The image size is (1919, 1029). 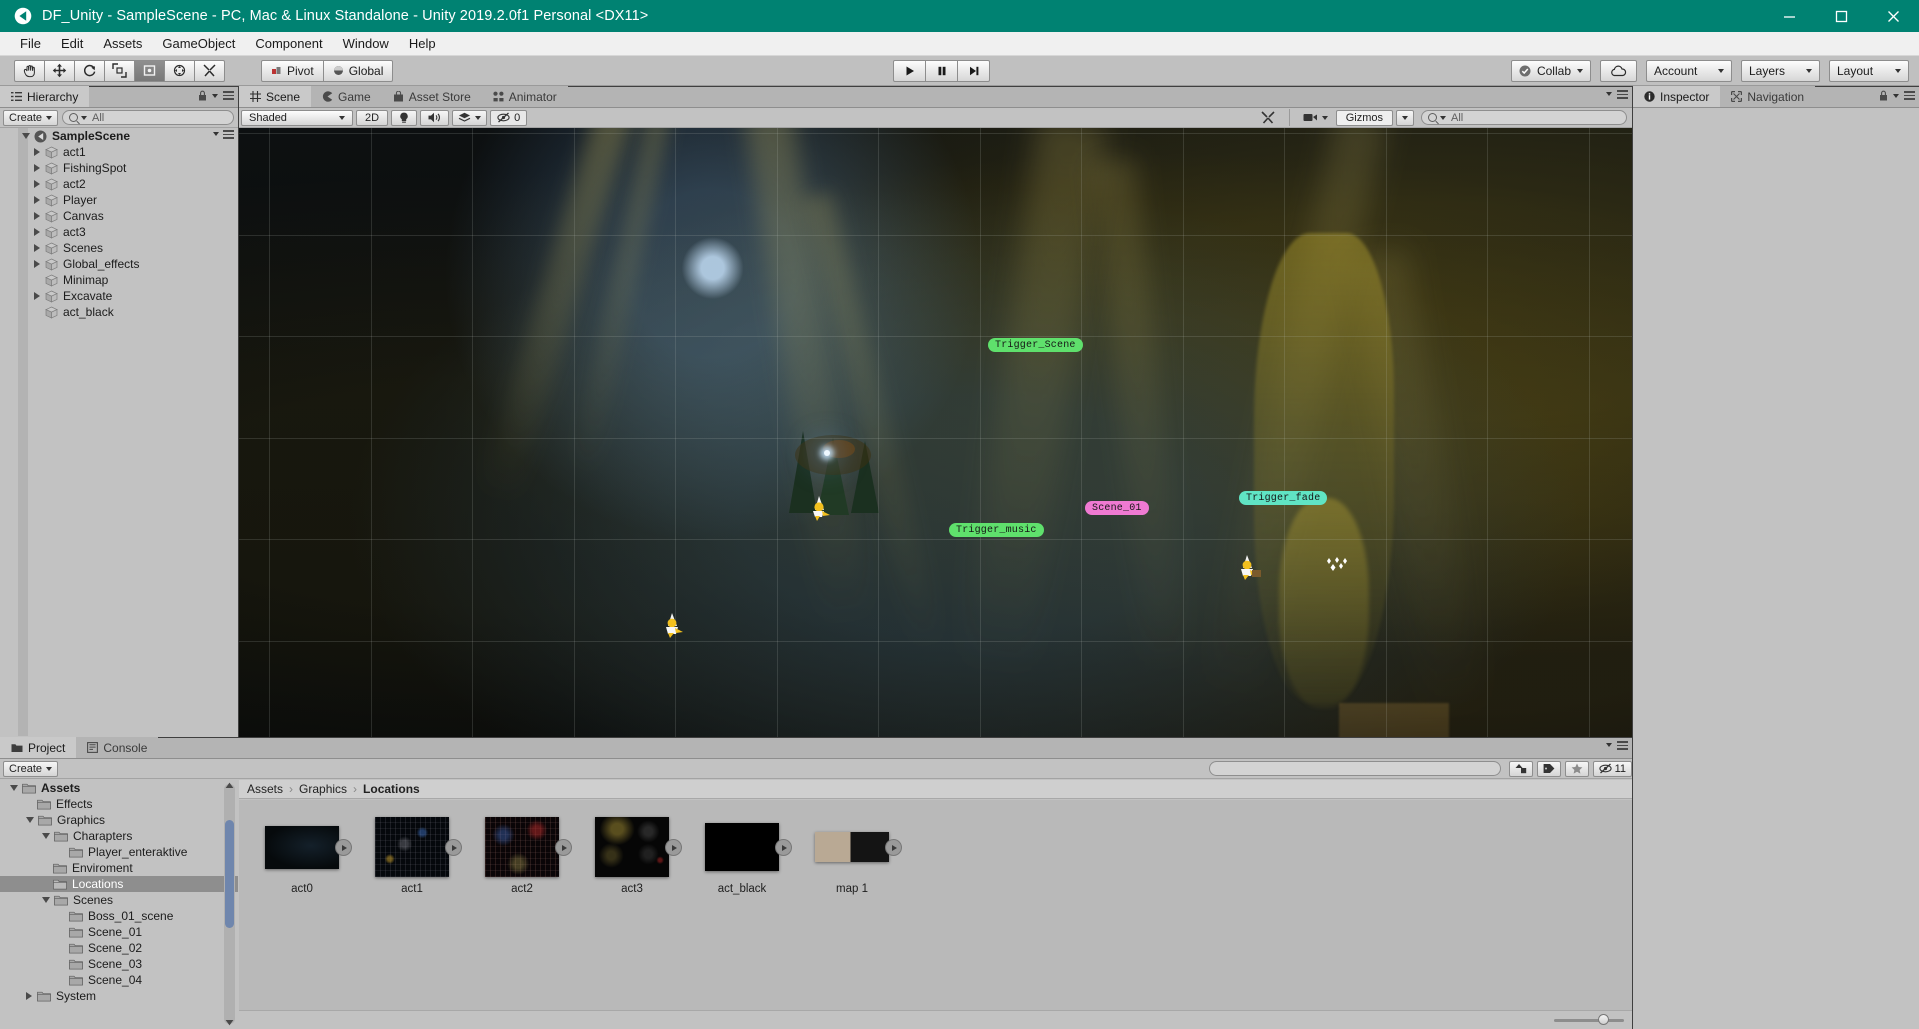 I want to click on project-create-button: Create, so click(x=31, y=768).